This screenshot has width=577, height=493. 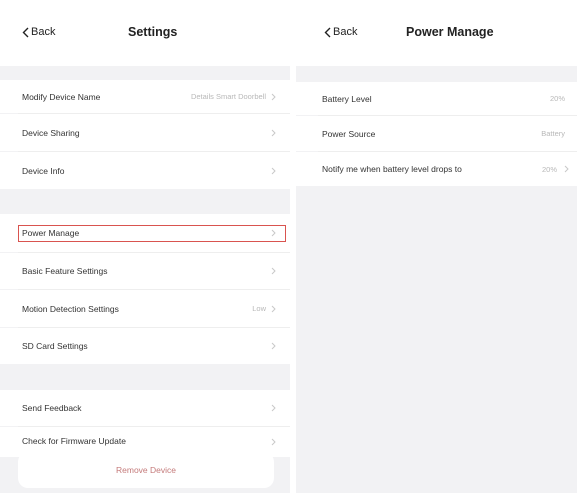 I want to click on settings-nav-bar: Back Settings, so click(x=145, y=33).